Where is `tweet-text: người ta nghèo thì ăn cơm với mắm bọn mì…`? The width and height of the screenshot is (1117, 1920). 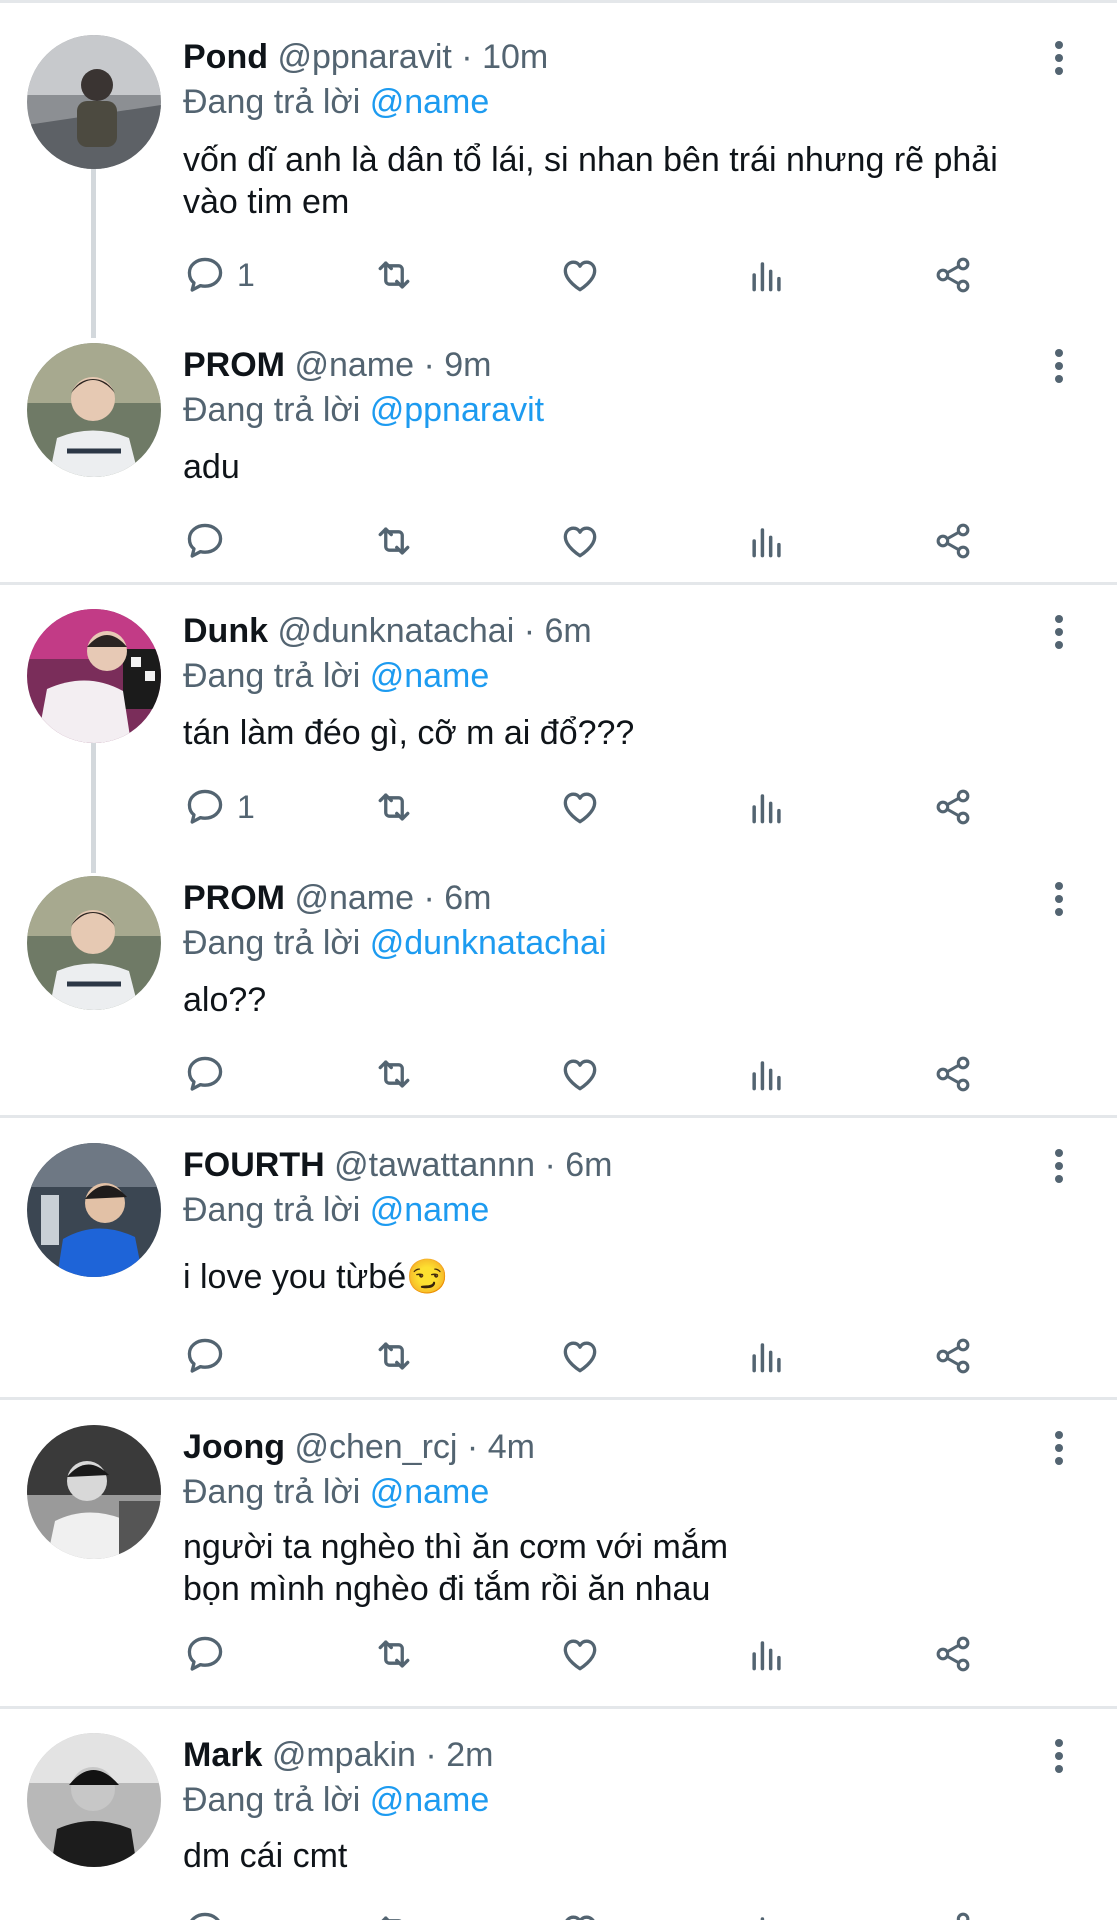
tweet-text: người ta nghèo thì ăn cơm với mắm bọn mì… is located at coordinates (456, 1568).